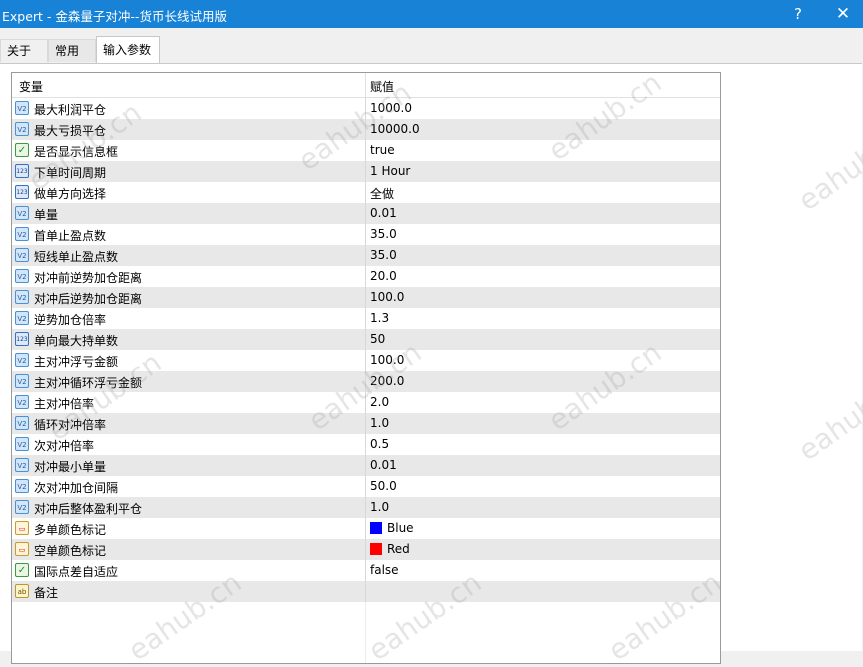 The image size is (863, 667). What do you see at coordinates (379, 402) in the screenshot?
I see `parameter-value: 2.0` at bounding box center [379, 402].